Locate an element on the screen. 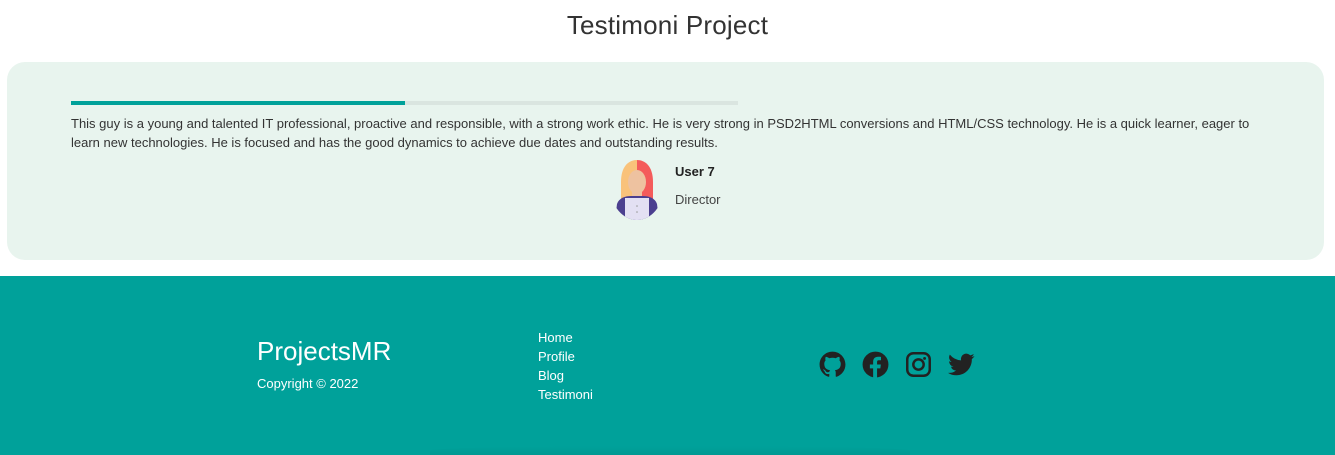 The width and height of the screenshot is (1335, 455). author-name: User 7 is located at coordinates (695, 171).